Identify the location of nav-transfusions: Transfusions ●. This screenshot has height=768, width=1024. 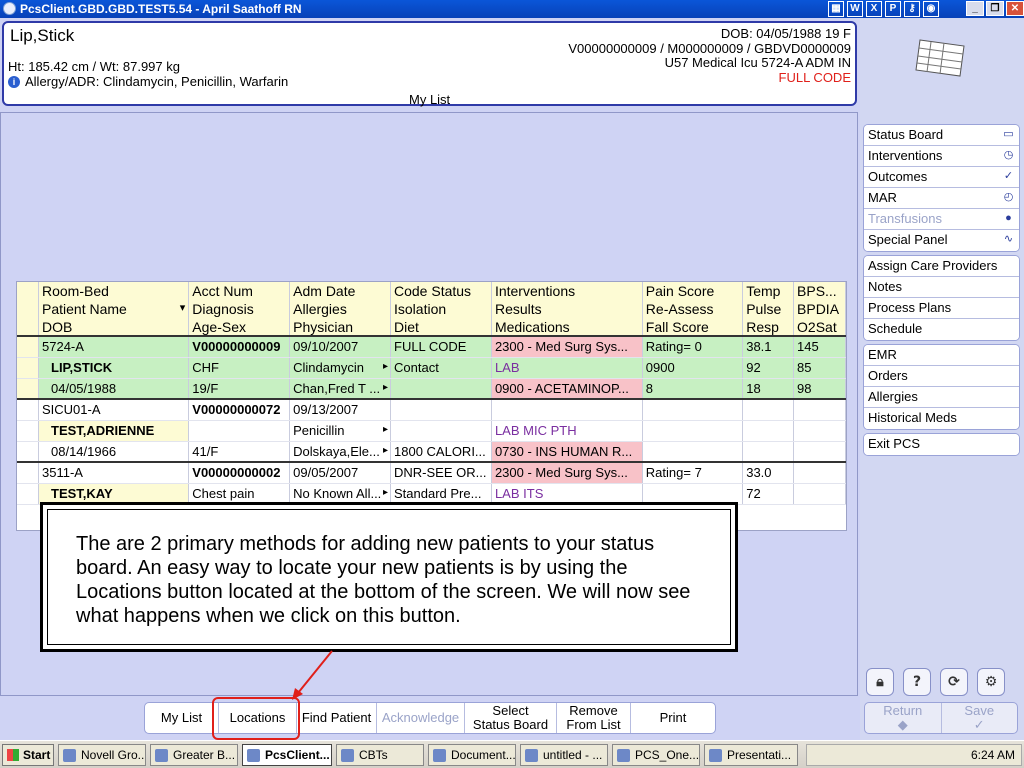
(941, 219).